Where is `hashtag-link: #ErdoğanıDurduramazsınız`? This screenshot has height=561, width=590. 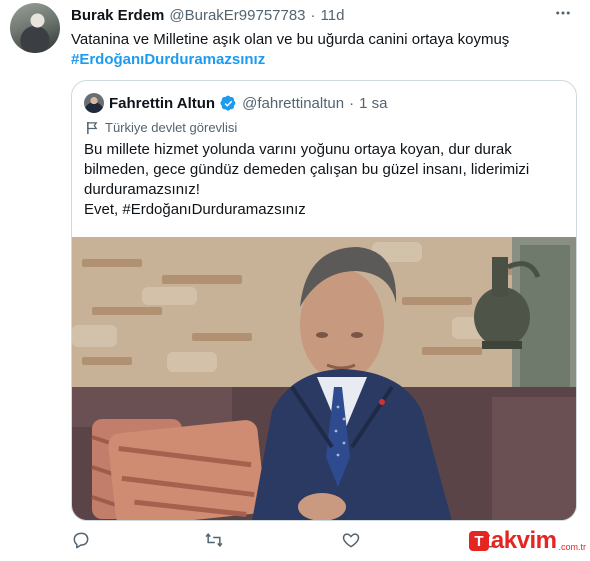 hashtag-link: #ErdoğanıDurduramazsınız is located at coordinates (323, 60).